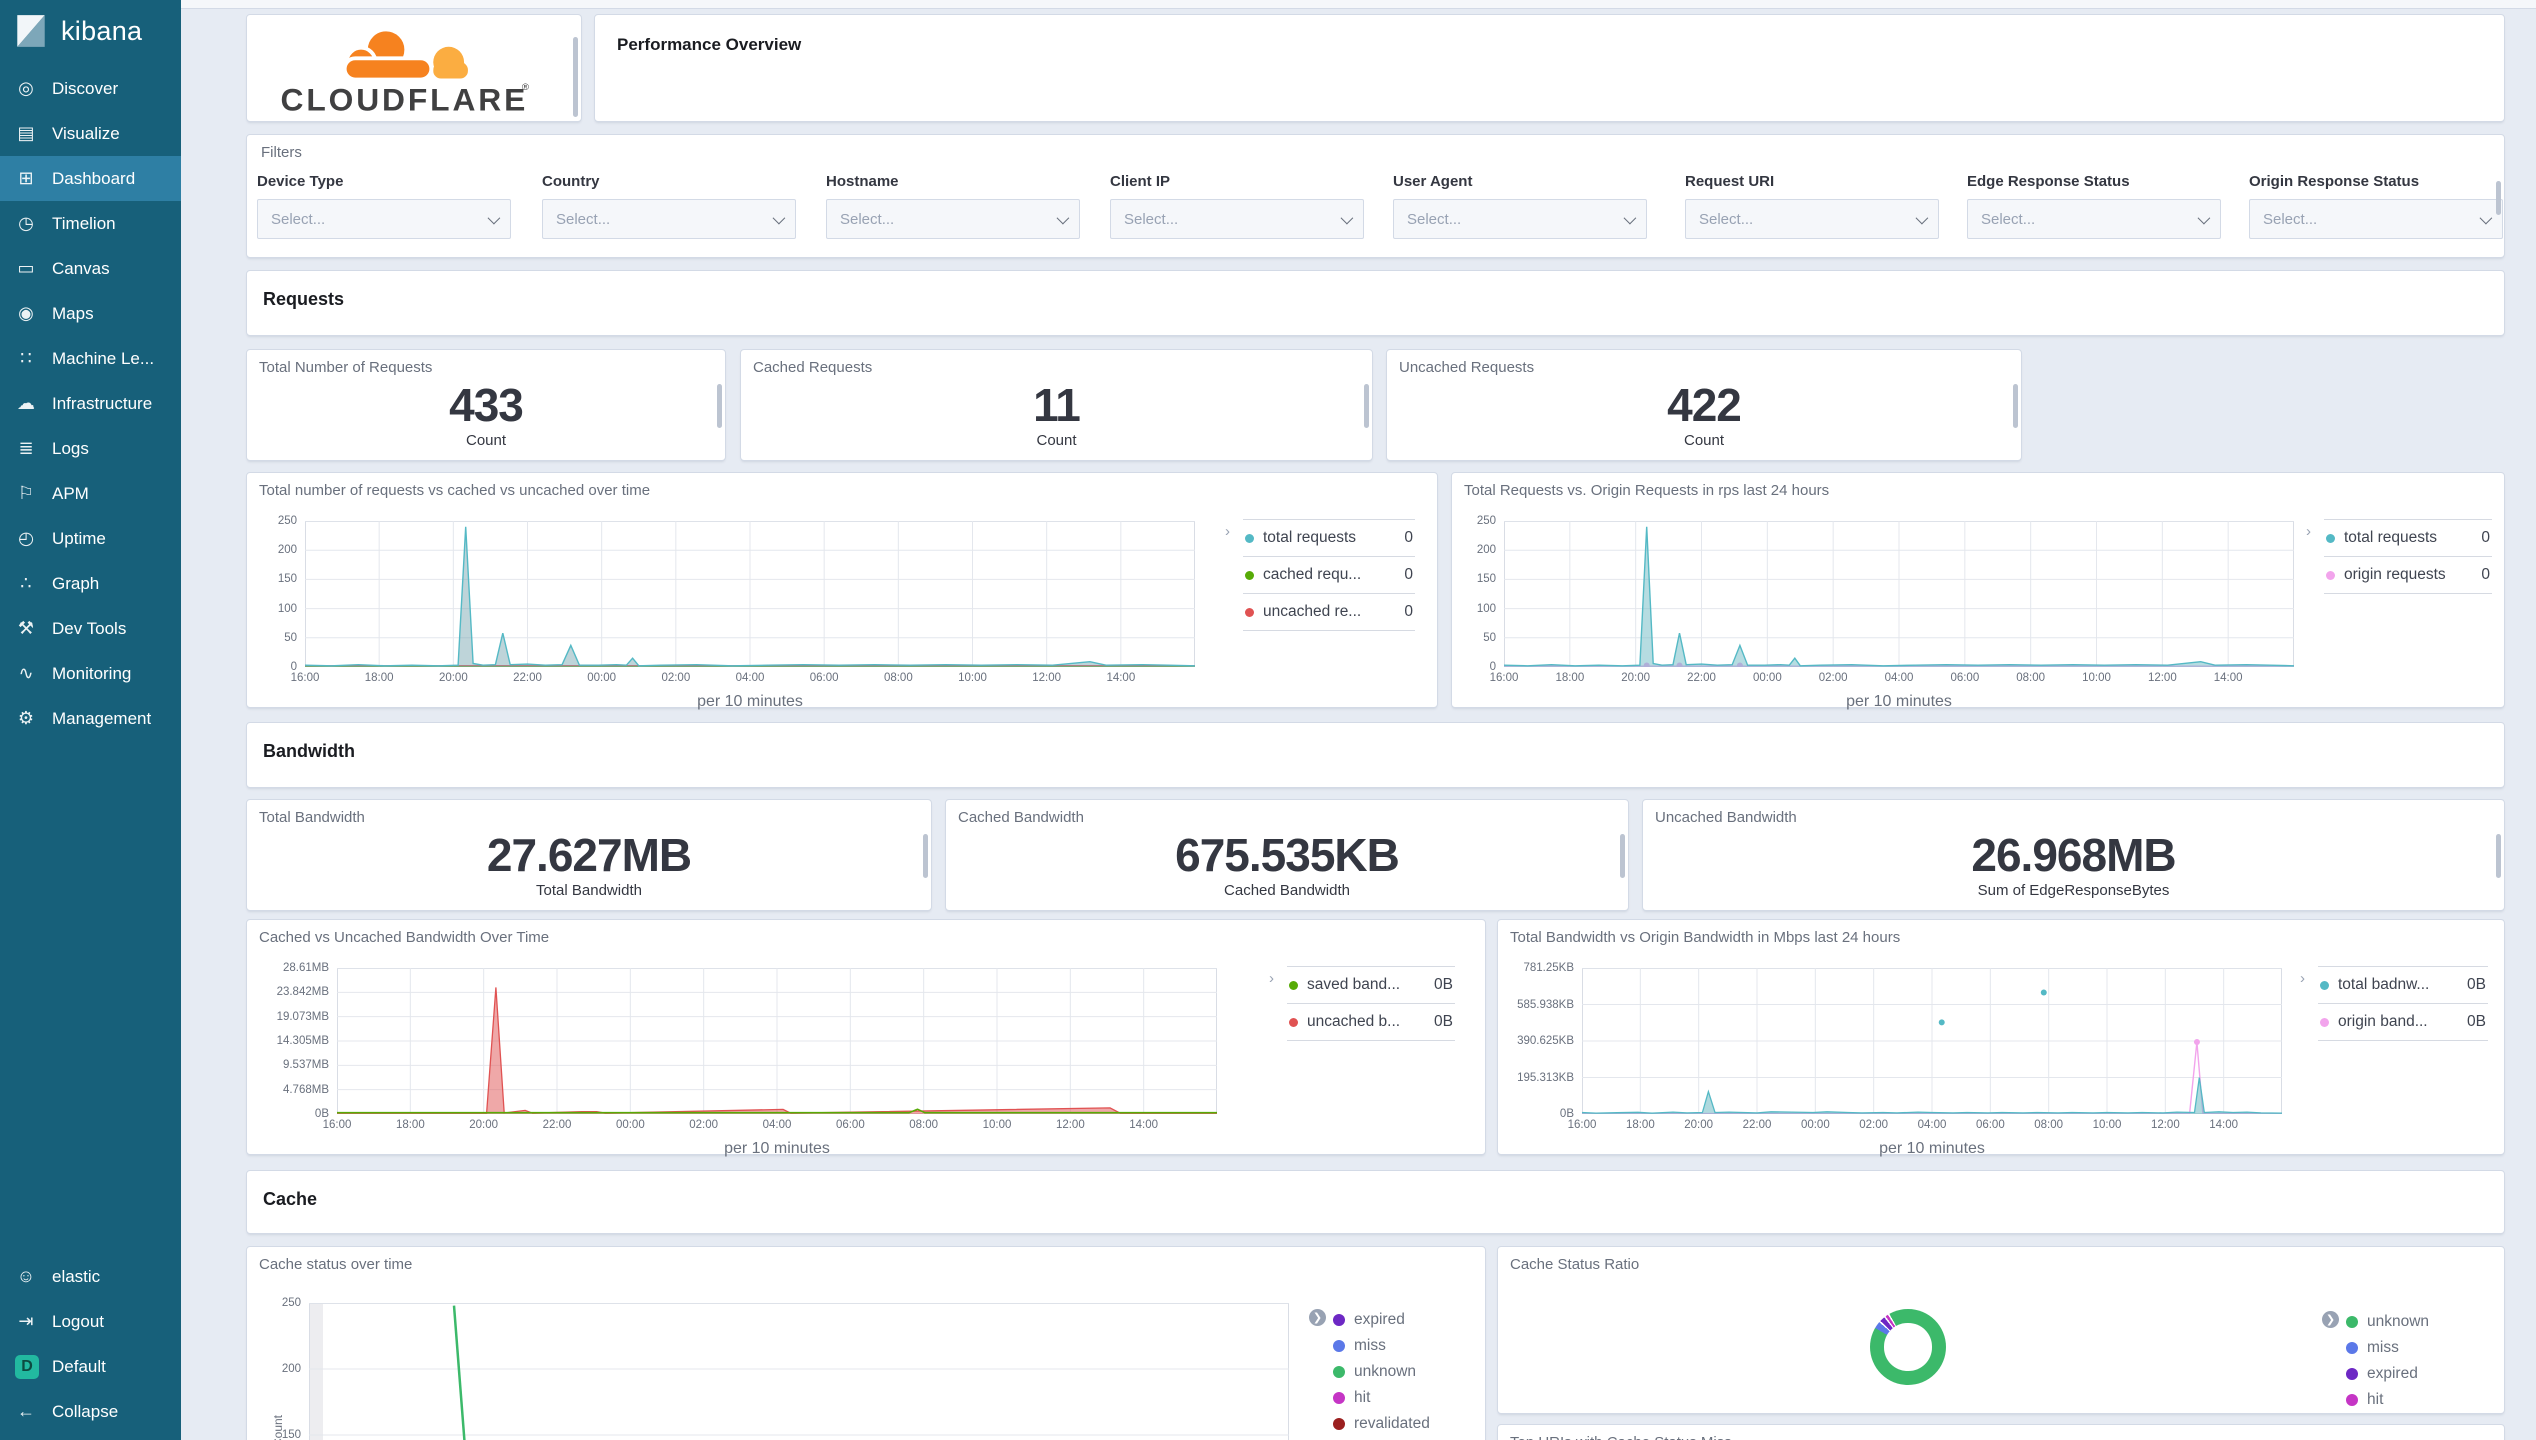 The height and width of the screenshot is (1440, 2536). What do you see at coordinates (26, 313) in the screenshot?
I see `map-pin-icon: ◉` at bounding box center [26, 313].